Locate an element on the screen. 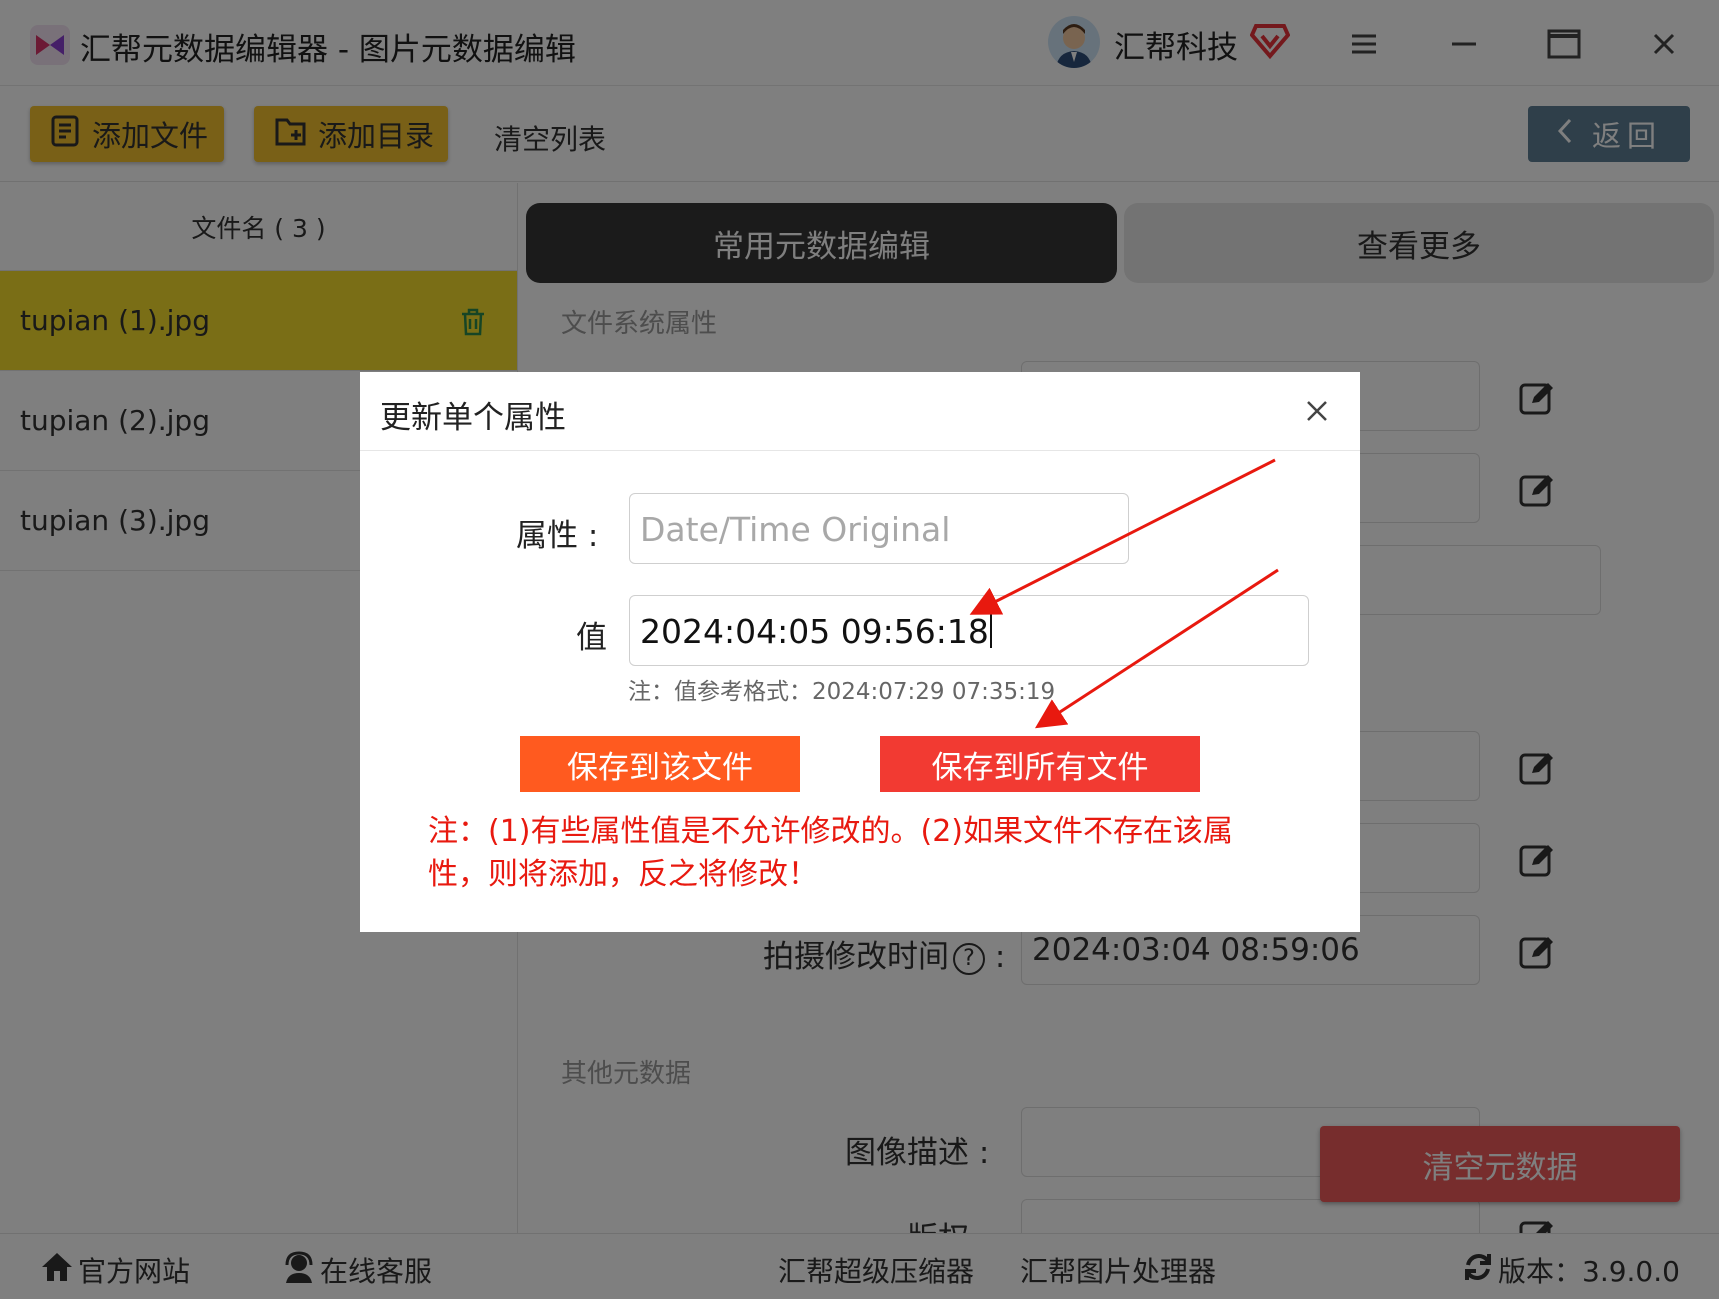  value-input: 2024:04:05 09:56:18 is located at coordinates (969, 630).